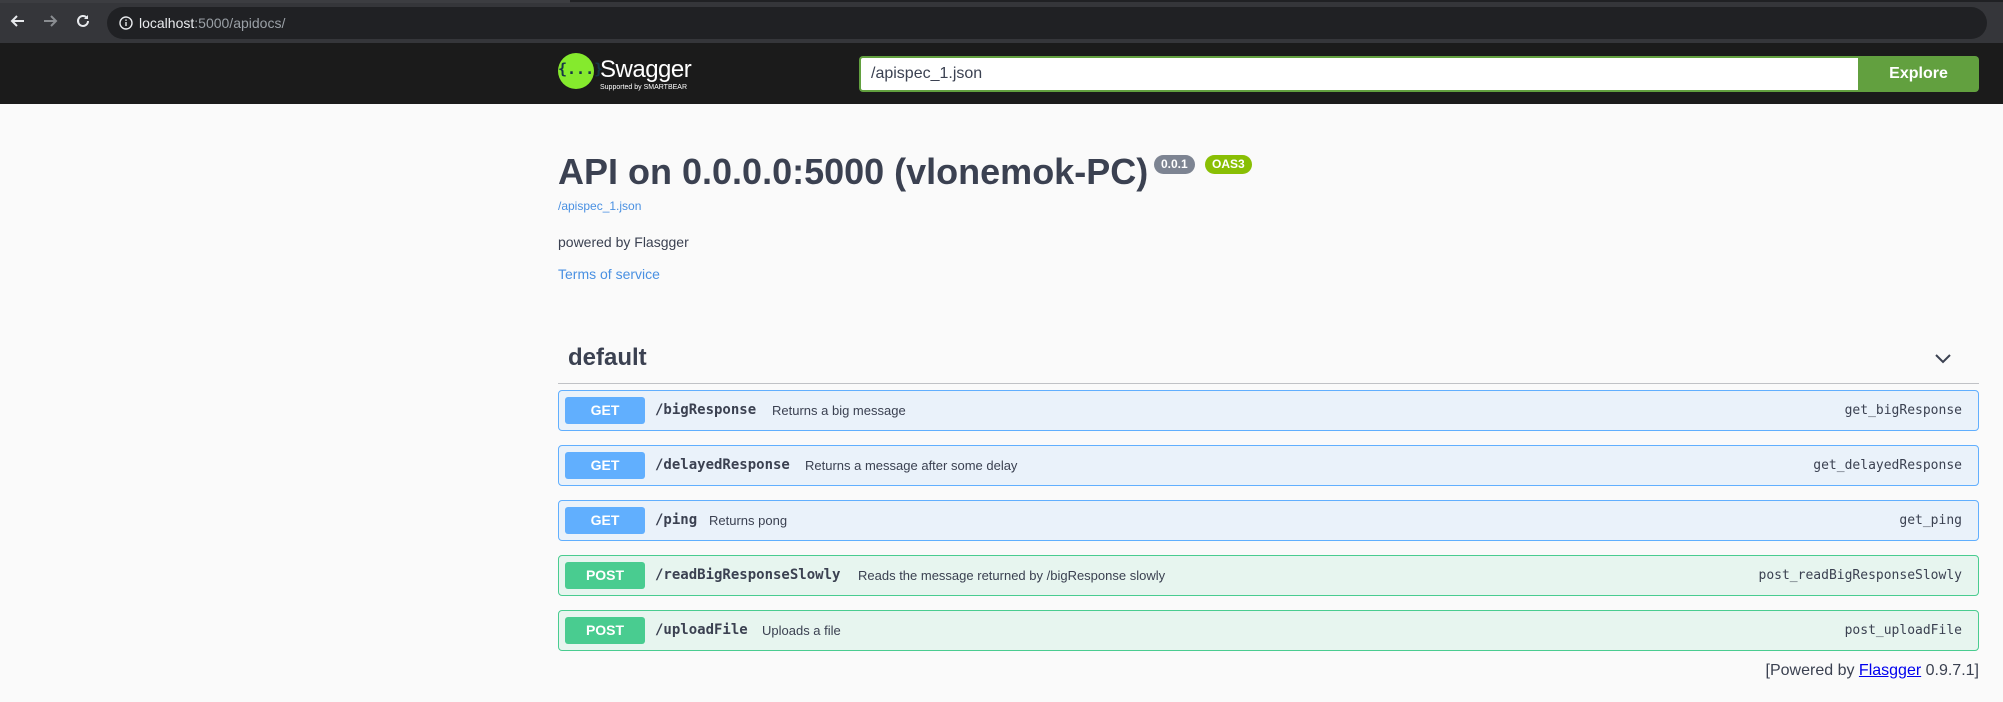 The width and height of the screenshot is (2003, 702). What do you see at coordinates (801, 630) in the screenshot?
I see `operation-summary: Uploads a file` at bounding box center [801, 630].